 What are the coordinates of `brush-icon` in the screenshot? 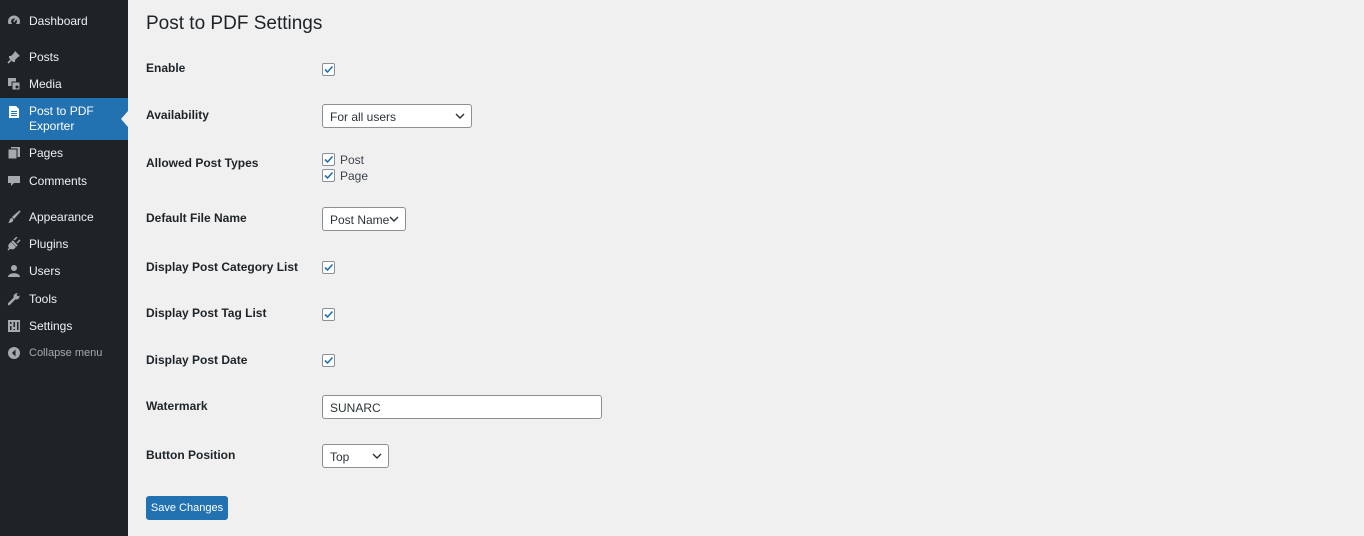 It's located at (14, 217).